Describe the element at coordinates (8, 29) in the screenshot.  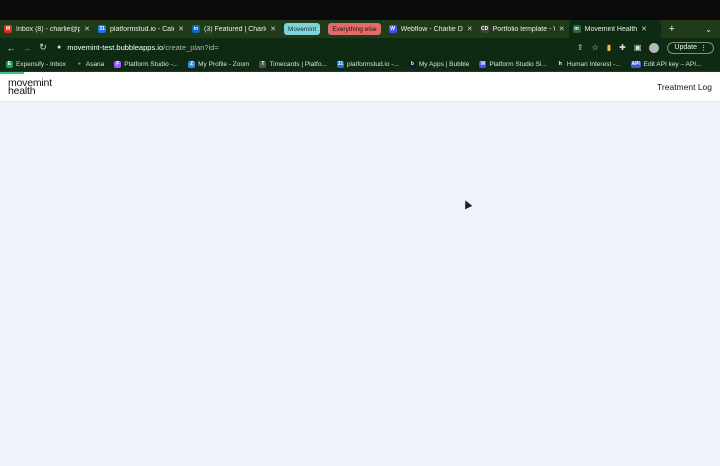
I see `gmail-icon: M` at that location.